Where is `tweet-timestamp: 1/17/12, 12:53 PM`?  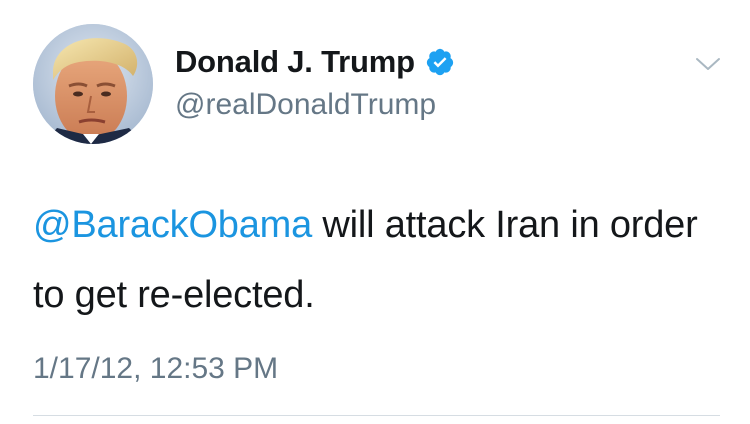
tweet-timestamp: 1/17/12, 12:53 PM is located at coordinates (155, 369).